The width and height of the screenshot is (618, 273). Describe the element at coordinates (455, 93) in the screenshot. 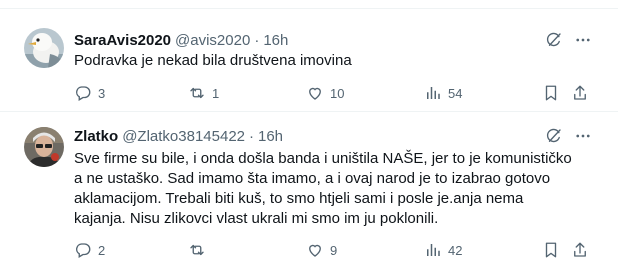

I see `view-count: 54` at that location.